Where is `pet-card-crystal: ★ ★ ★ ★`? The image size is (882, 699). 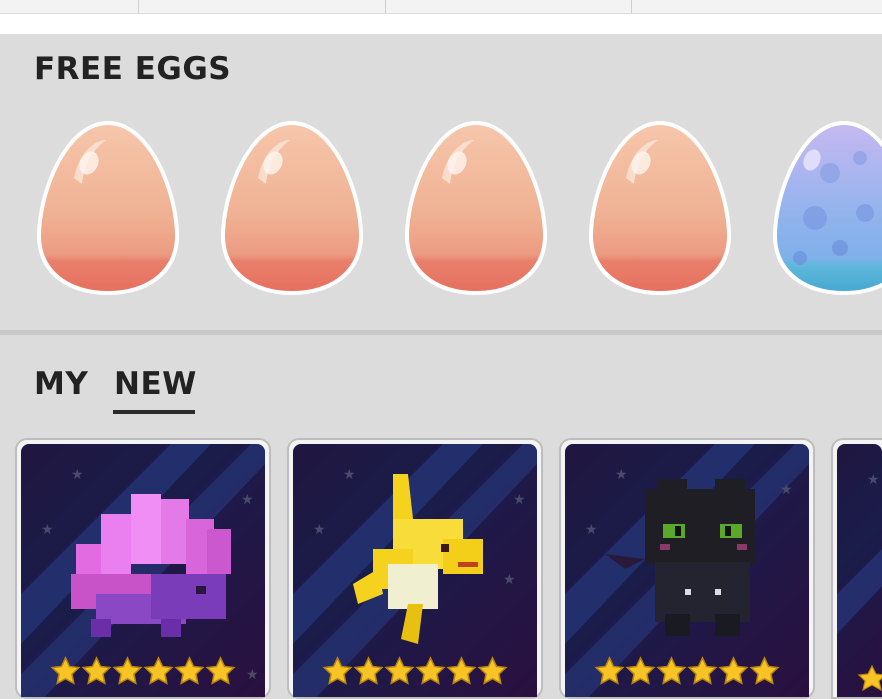 pet-card-crystal: ★ ★ ★ ★ is located at coordinates (143, 568).